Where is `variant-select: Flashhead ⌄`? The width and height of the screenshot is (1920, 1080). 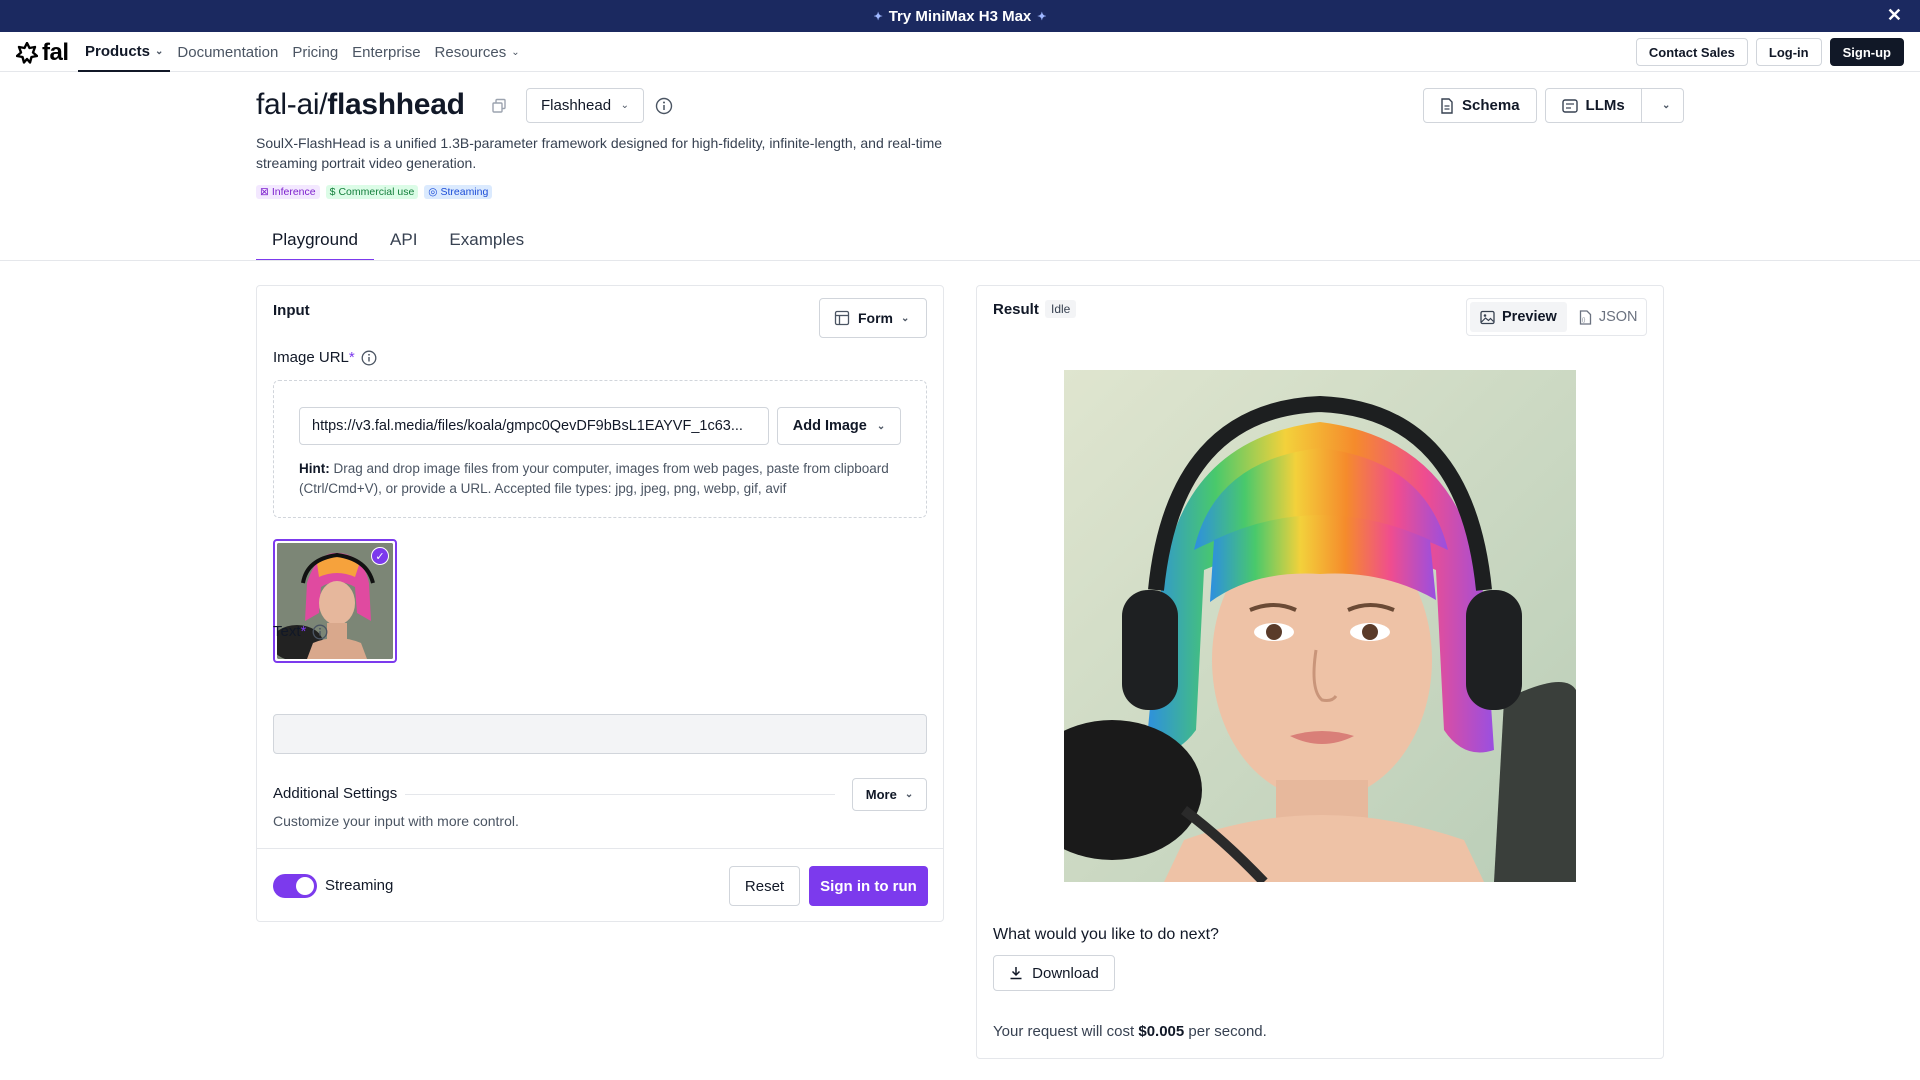 variant-select: Flashhead ⌄ is located at coordinates (585, 105).